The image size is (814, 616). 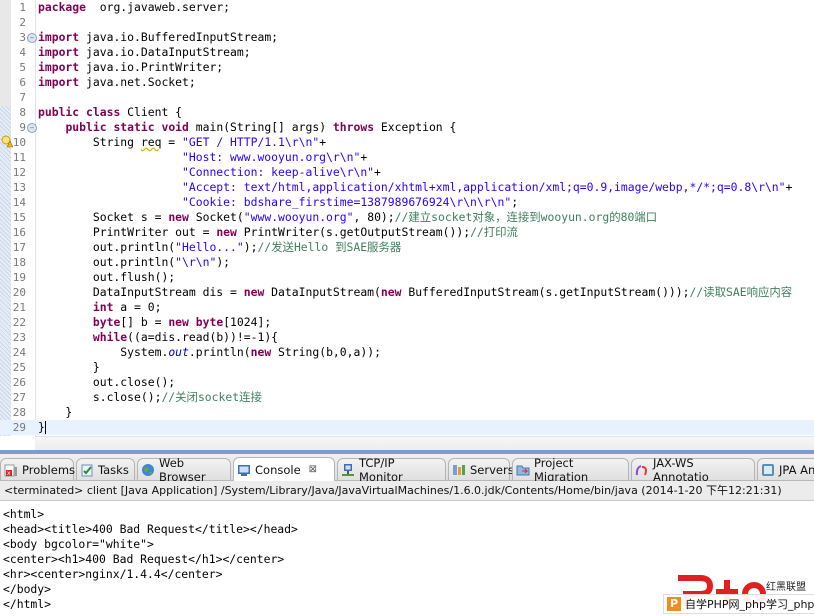 I want to click on line-number: 28, so click(x=19, y=412).